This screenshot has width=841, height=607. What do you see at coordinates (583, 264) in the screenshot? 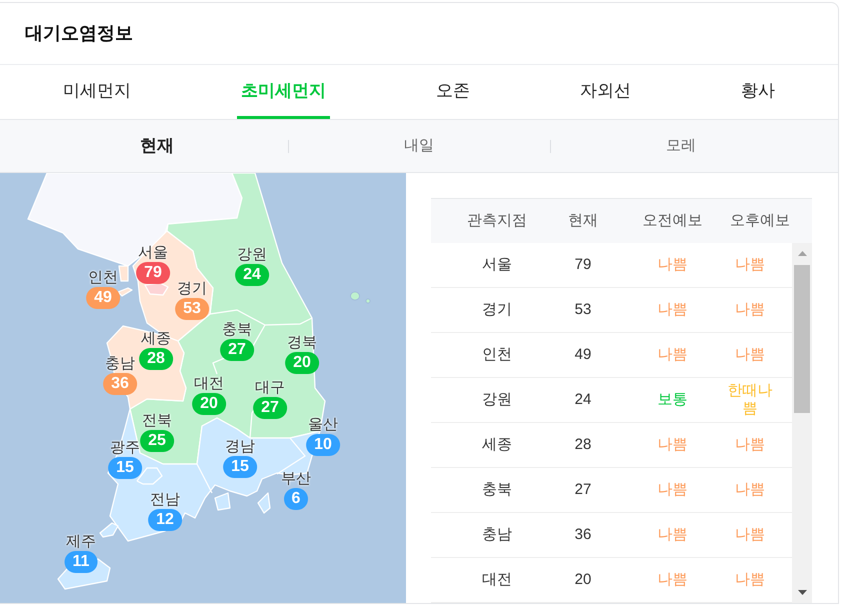
I see `current-value: 79` at bounding box center [583, 264].